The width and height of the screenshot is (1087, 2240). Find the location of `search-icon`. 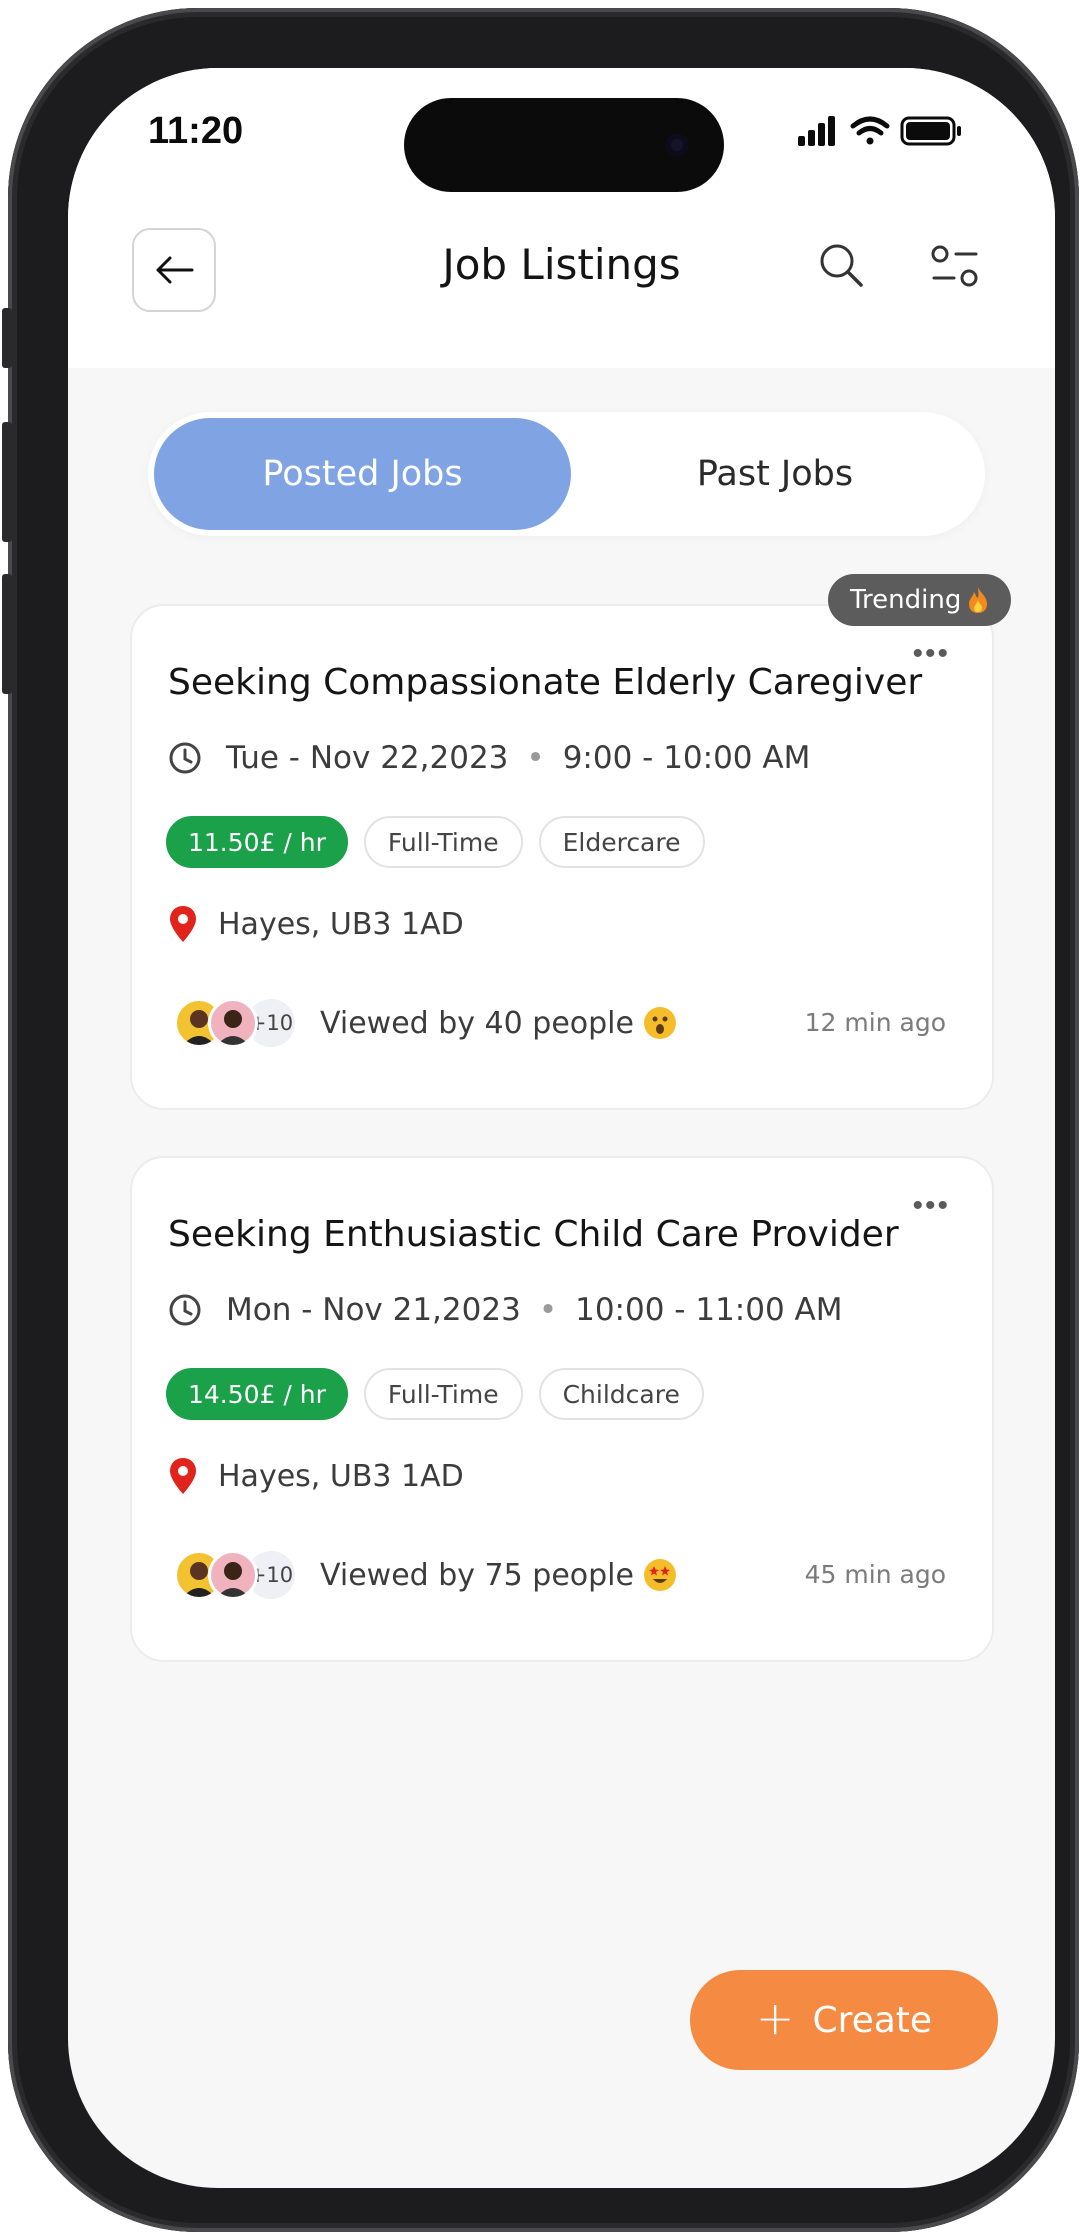

search-icon is located at coordinates (841, 267).